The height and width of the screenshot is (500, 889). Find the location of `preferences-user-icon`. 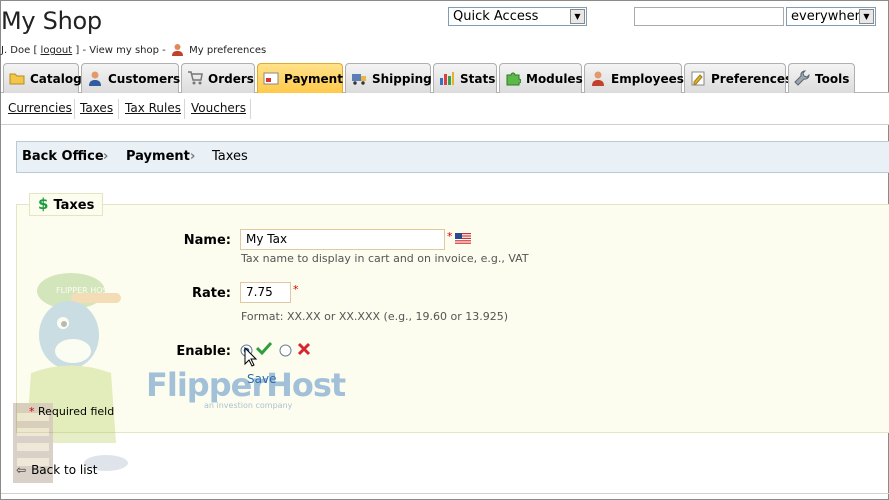

preferences-user-icon is located at coordinates (177, 51).